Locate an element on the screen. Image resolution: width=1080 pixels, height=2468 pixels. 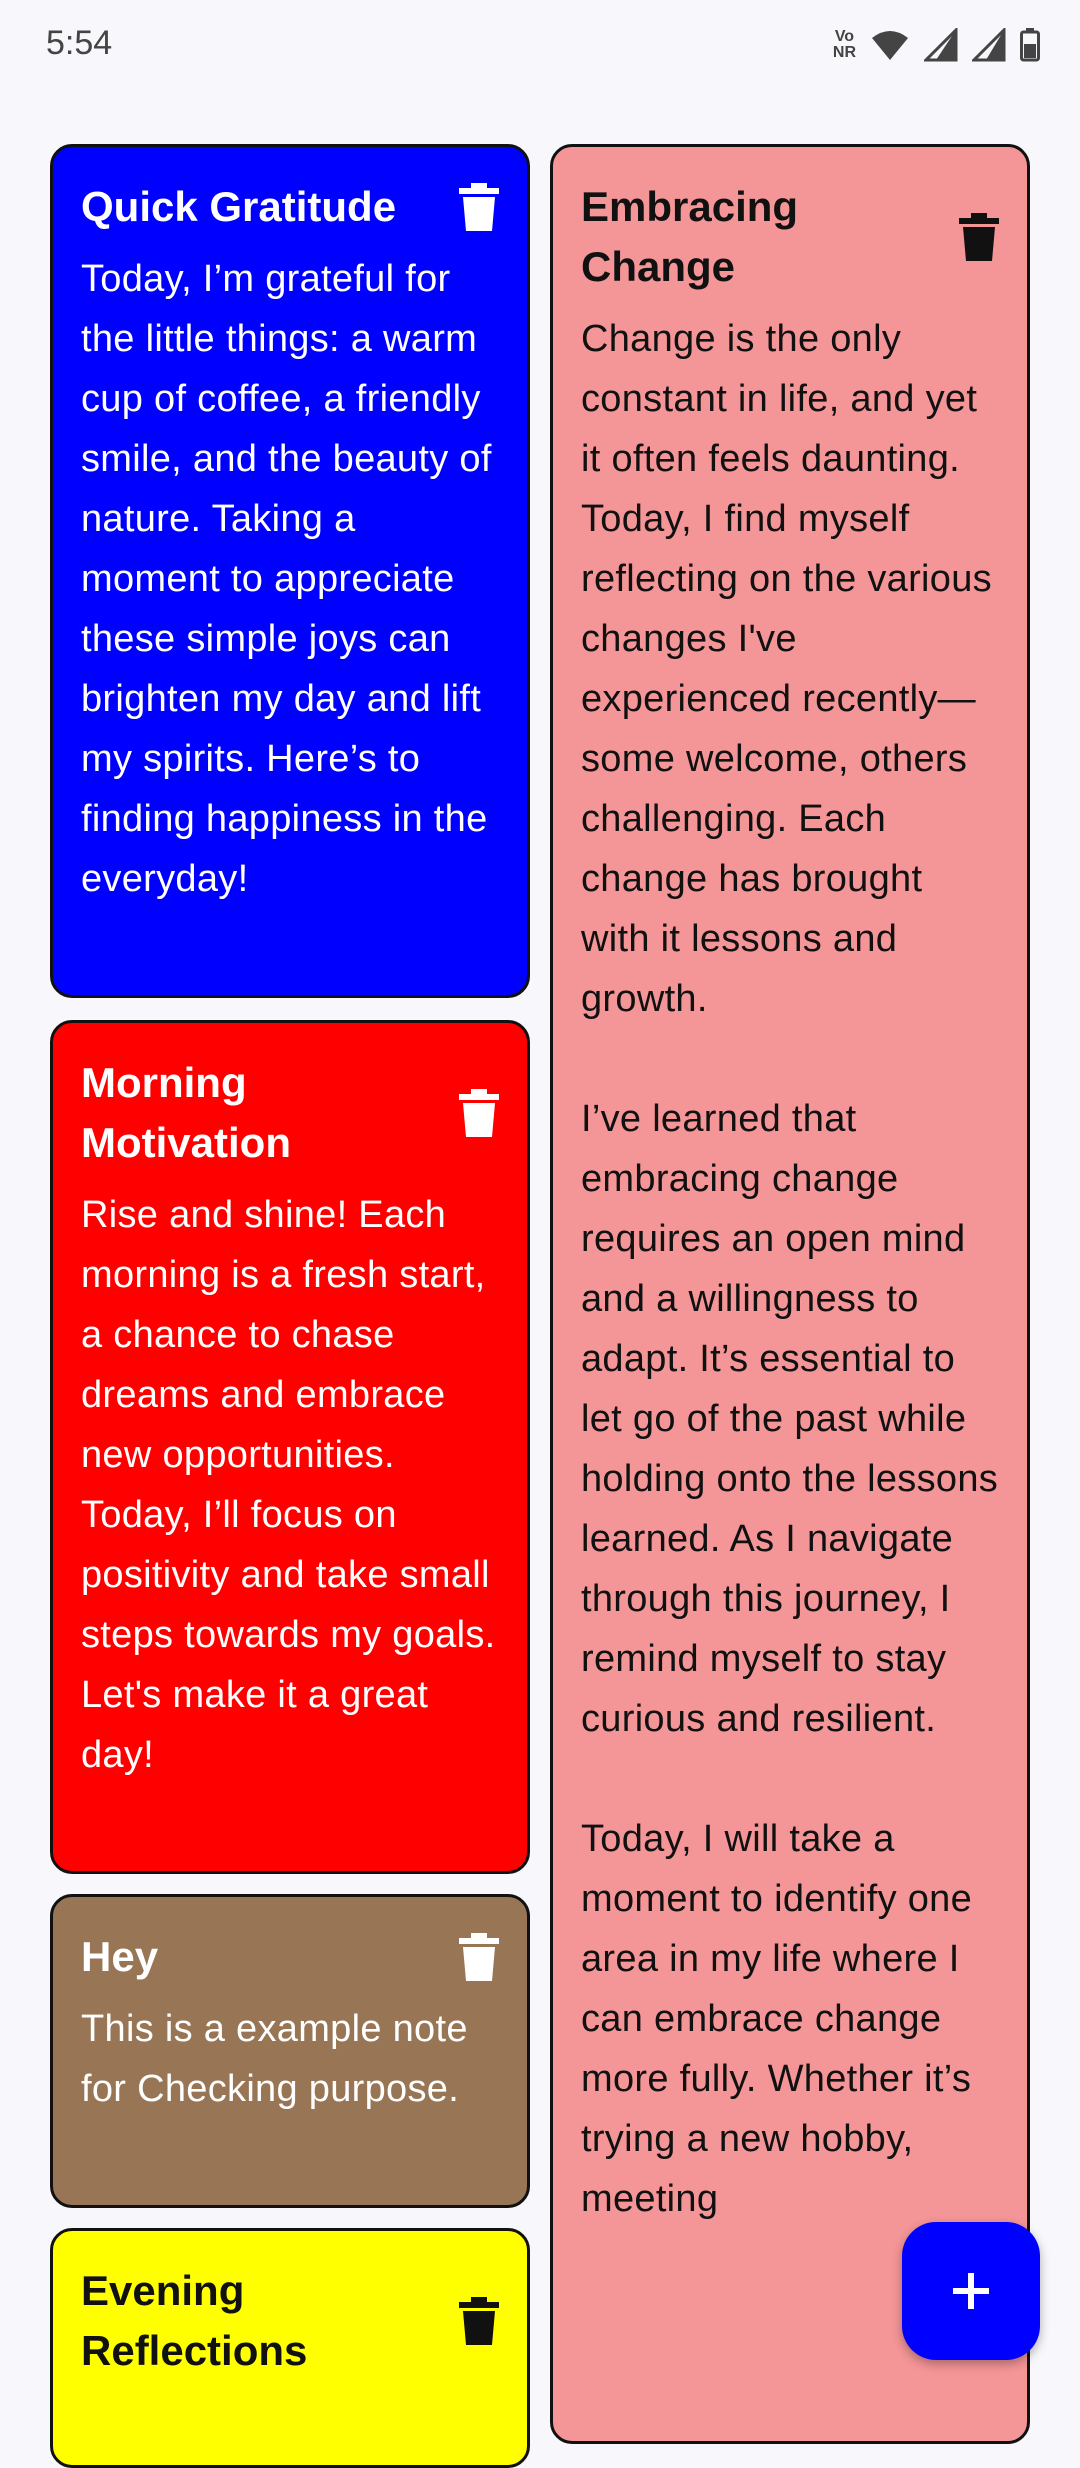
volte-indicator: Vo NR is located at coordinates (844, 44).